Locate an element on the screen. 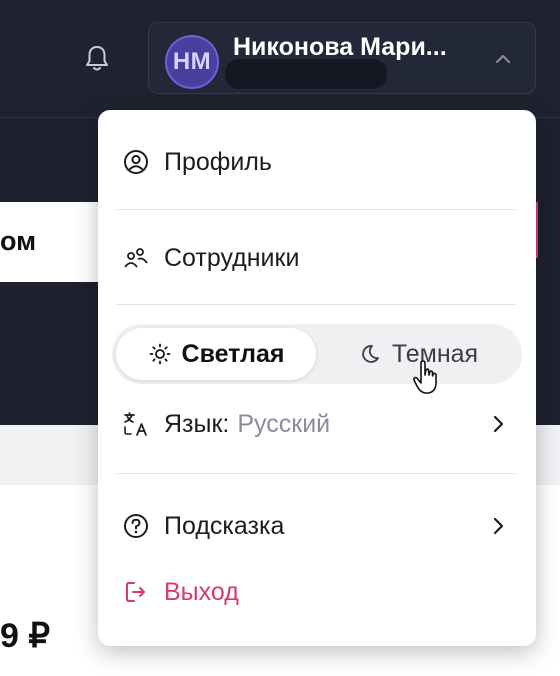 The height and width of the screenshot is (676, 560). user-subtitle-redacted is located at coordinates (306, 74).